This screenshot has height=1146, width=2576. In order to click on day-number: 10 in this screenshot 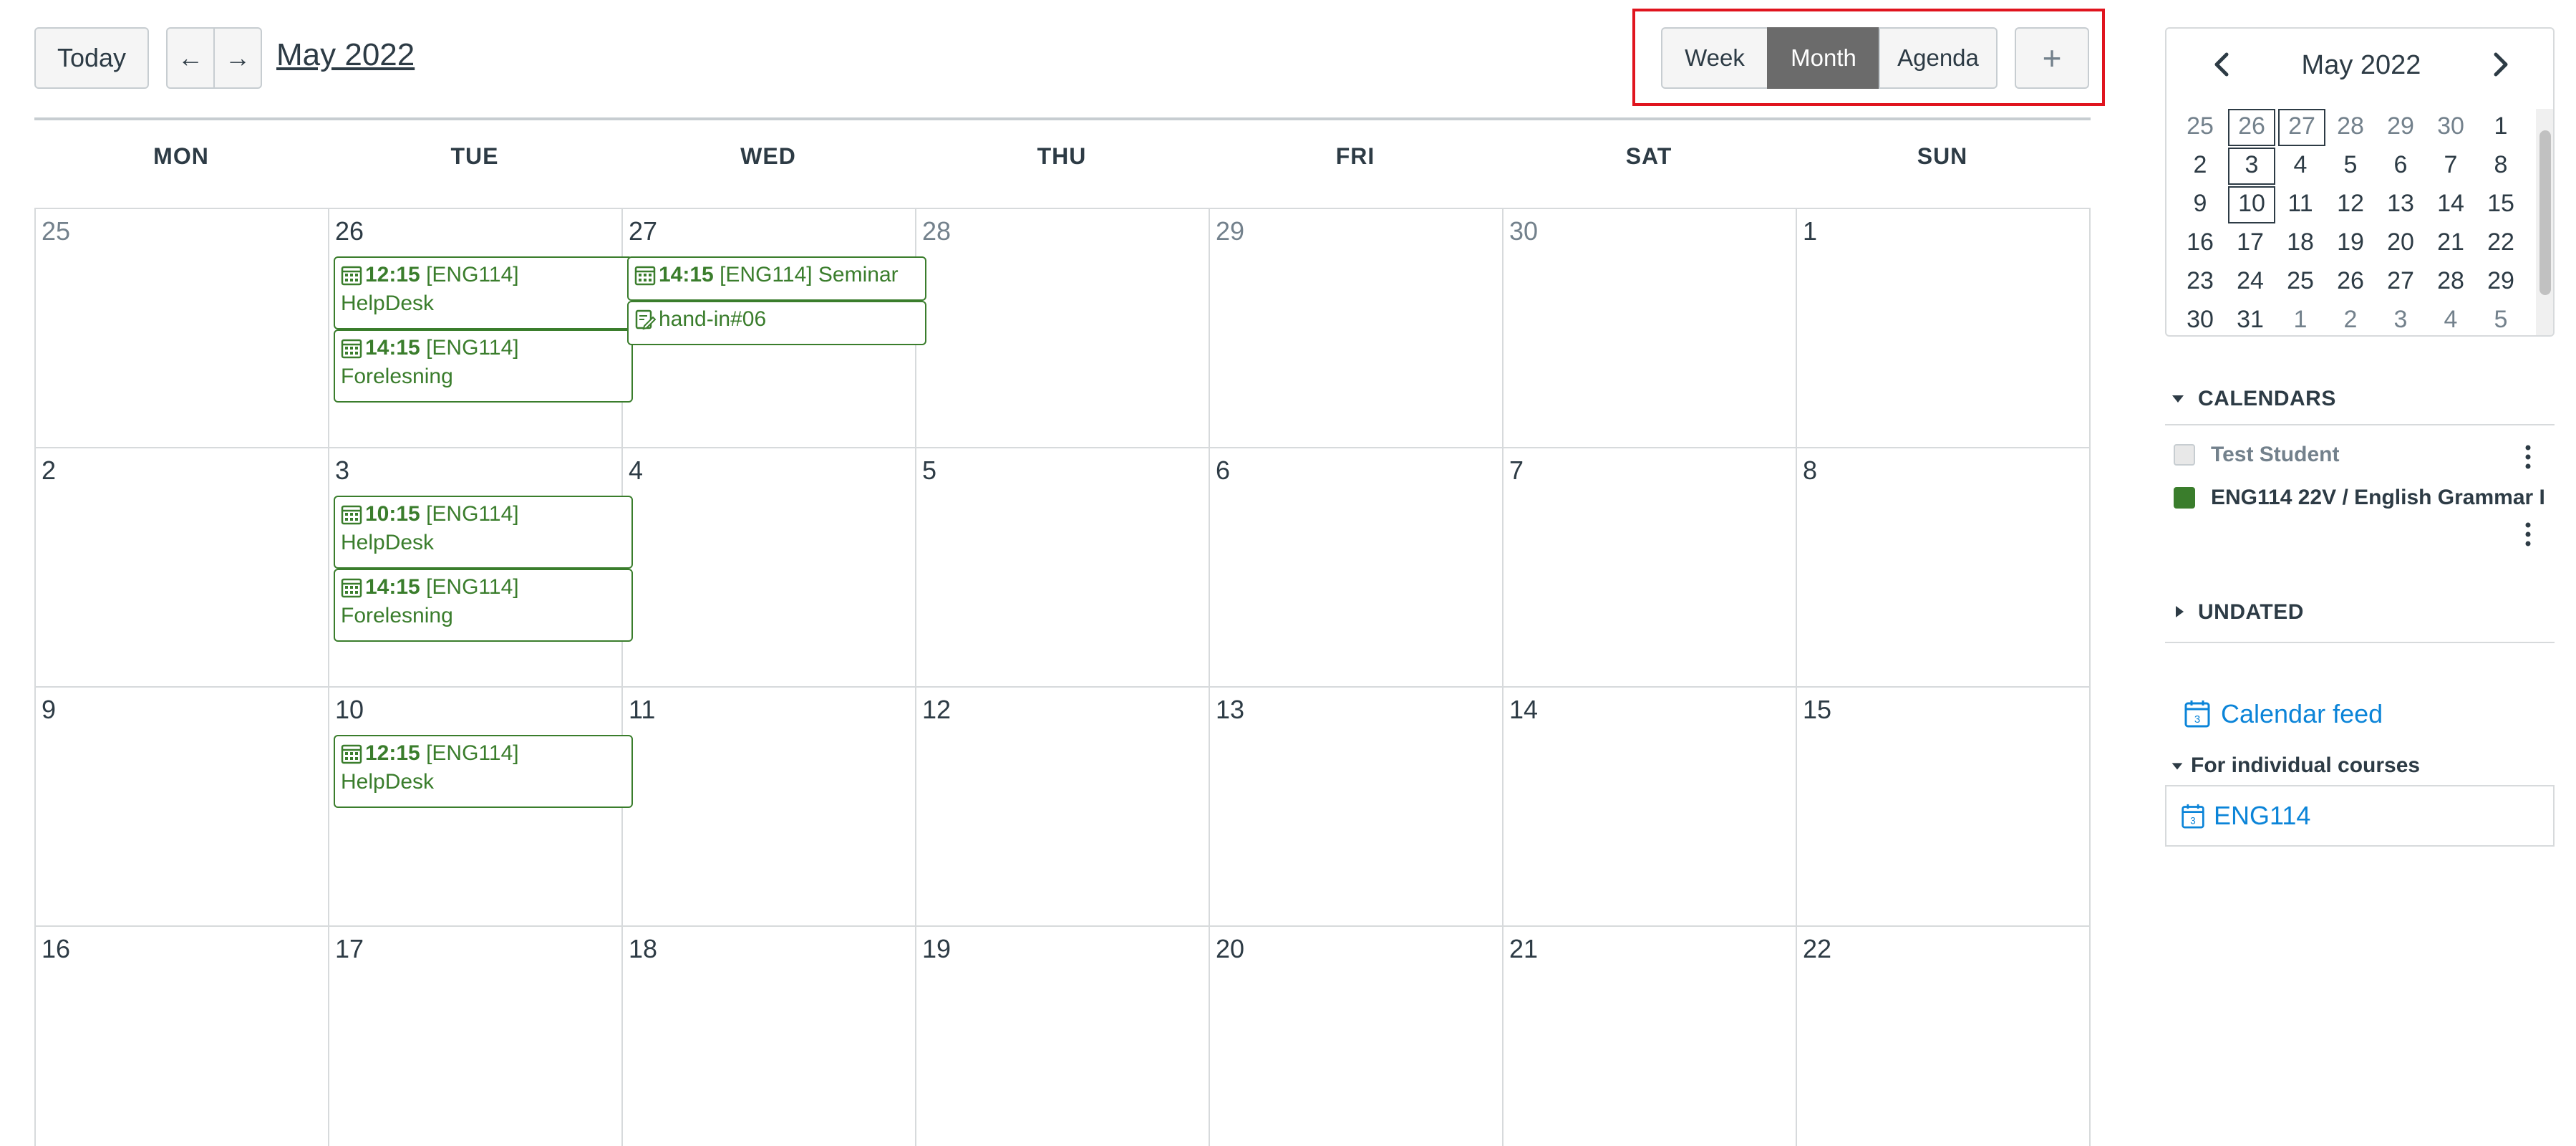, I will do `click(350, 710)`.